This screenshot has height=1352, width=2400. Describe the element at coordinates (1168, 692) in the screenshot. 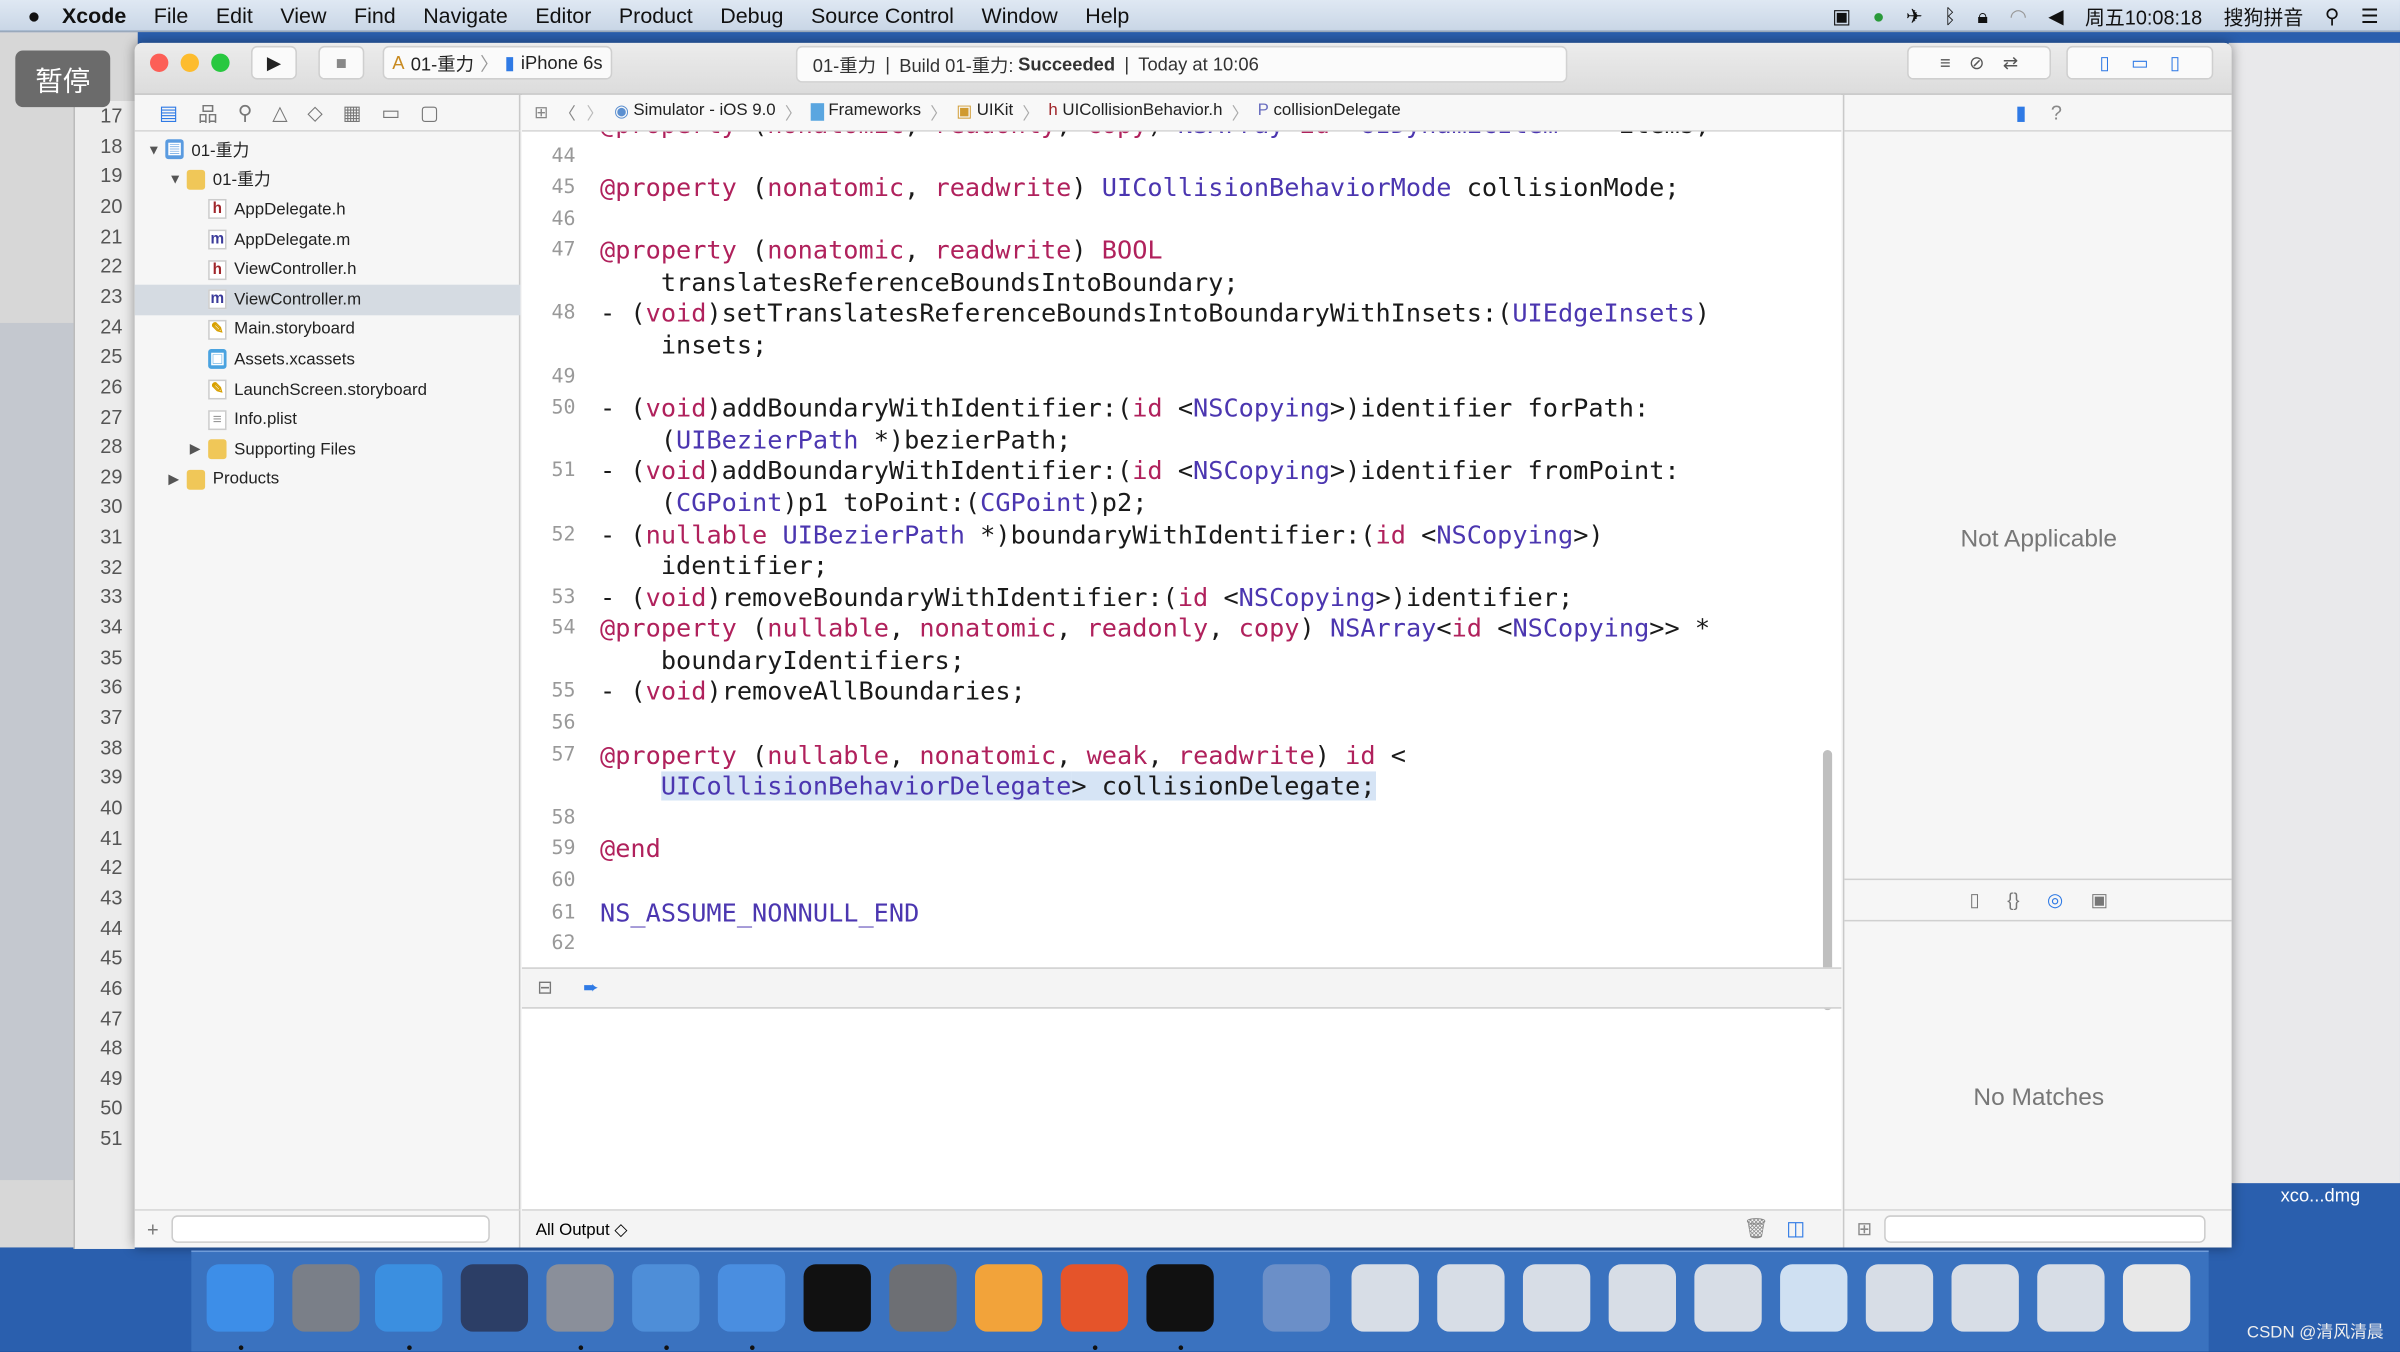

I see `code-line: 55 - (void)removeAllBoundaries;` at that location.